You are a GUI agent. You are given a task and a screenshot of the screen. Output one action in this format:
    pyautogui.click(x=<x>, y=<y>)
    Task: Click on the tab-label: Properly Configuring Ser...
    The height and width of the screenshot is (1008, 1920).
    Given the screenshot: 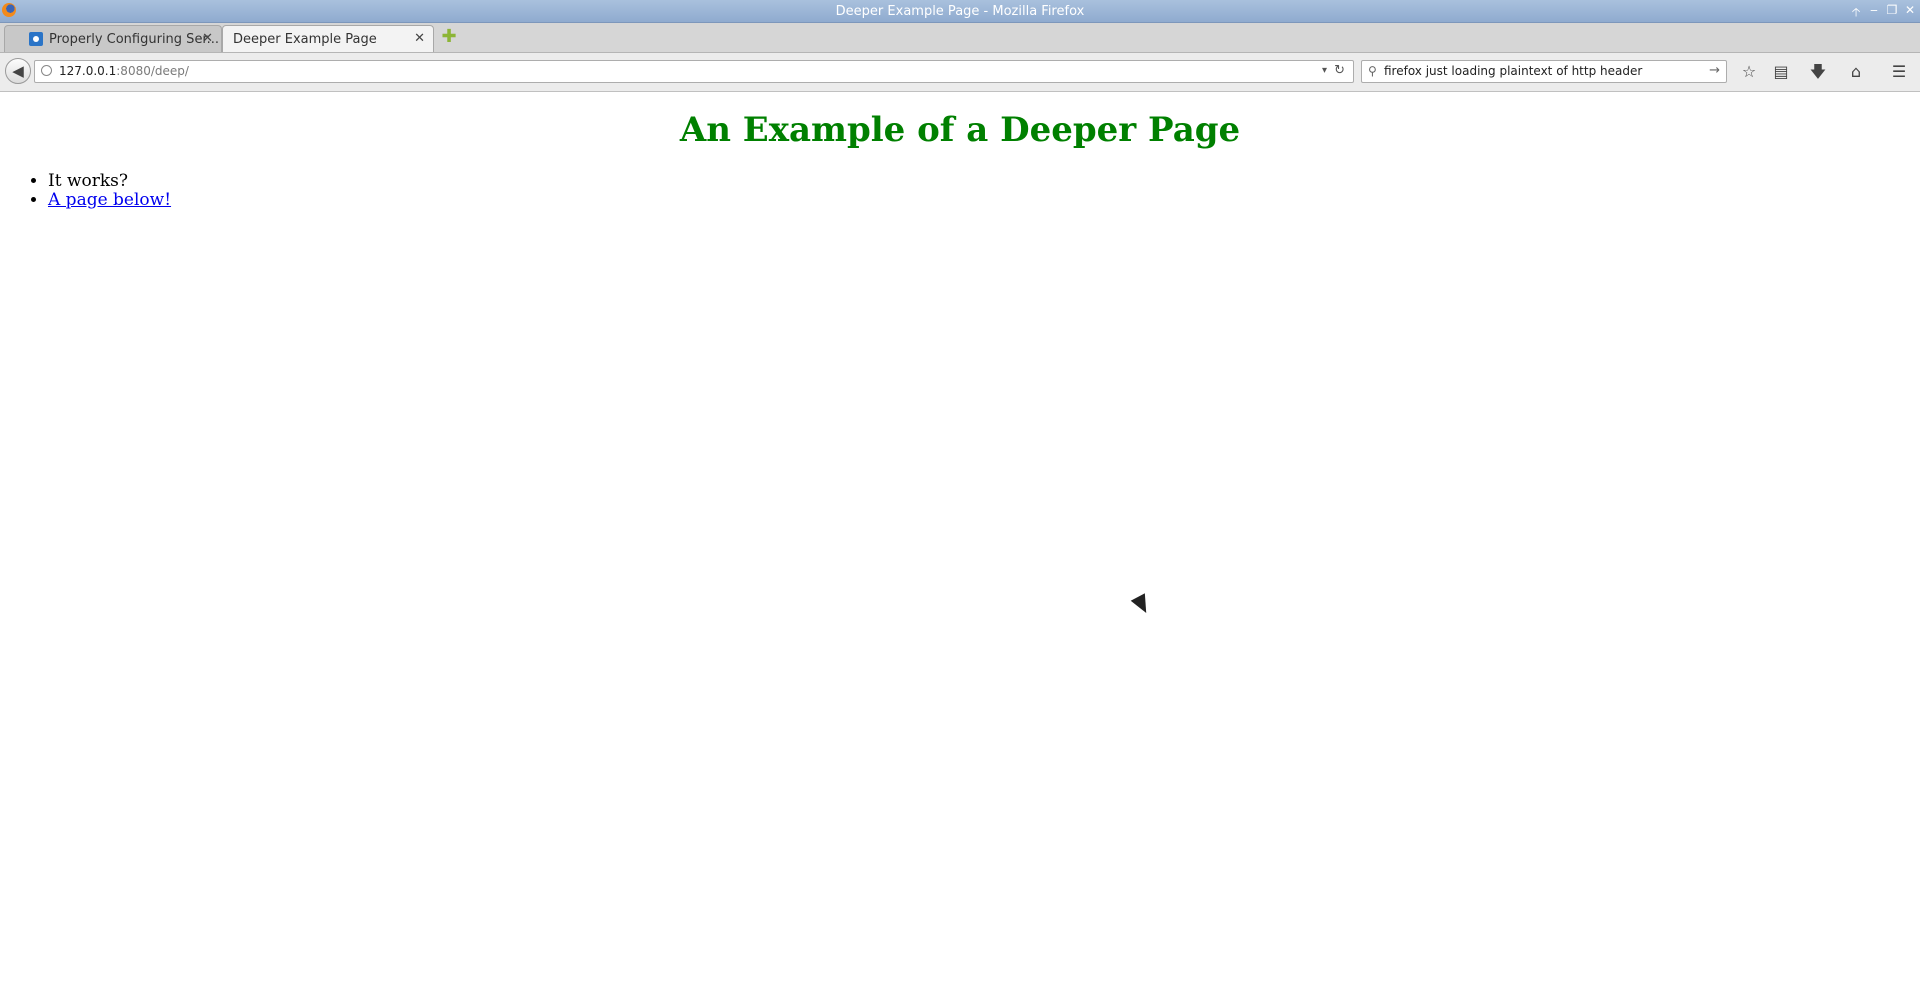 What is the action you would take?
    pyautogui.click(x=134, y=39)
    